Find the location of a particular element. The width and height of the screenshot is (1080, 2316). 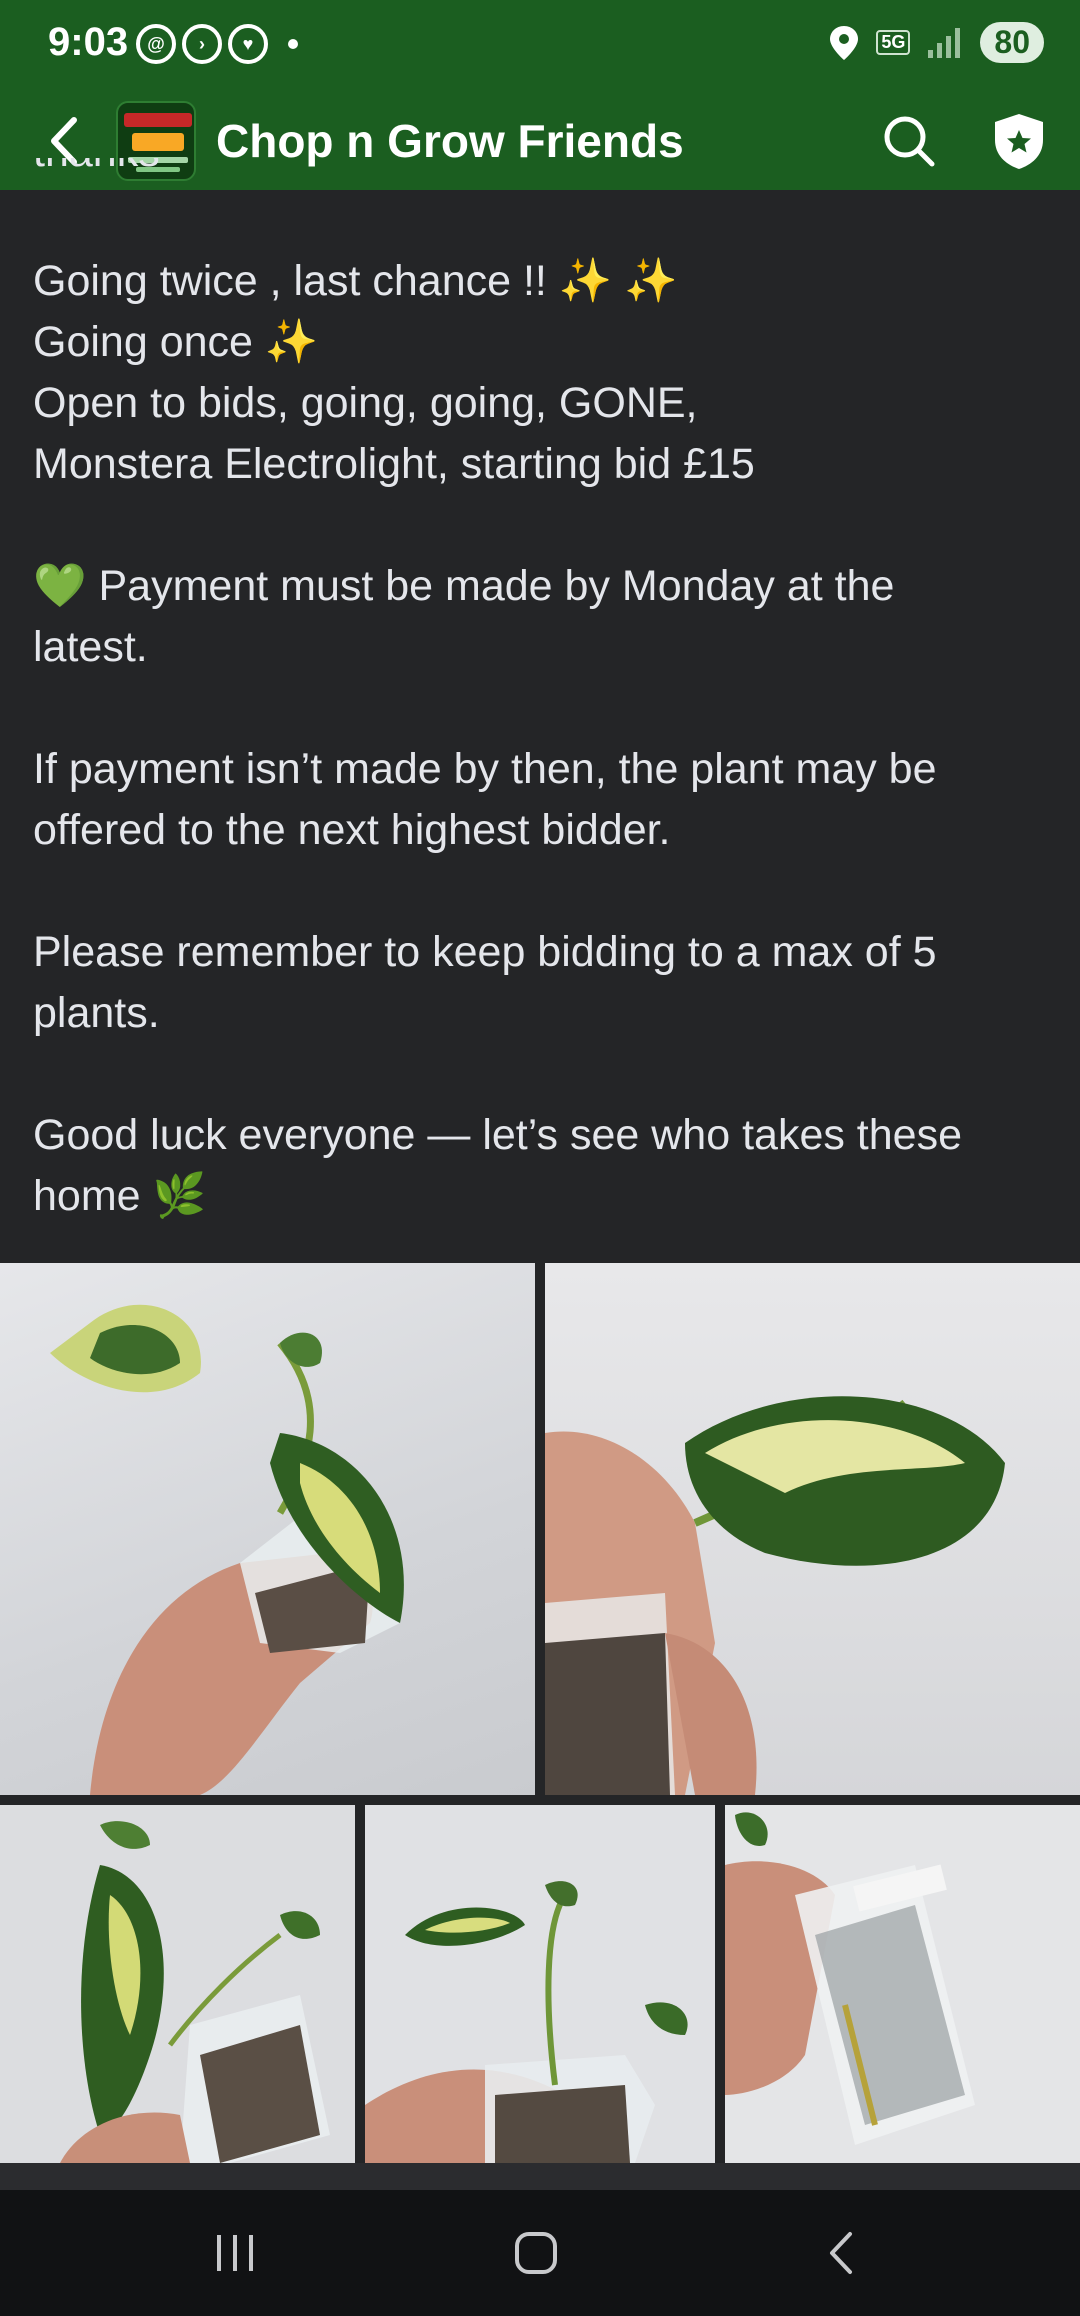

app-icon: ♥ is located at coordinates (248, 44).